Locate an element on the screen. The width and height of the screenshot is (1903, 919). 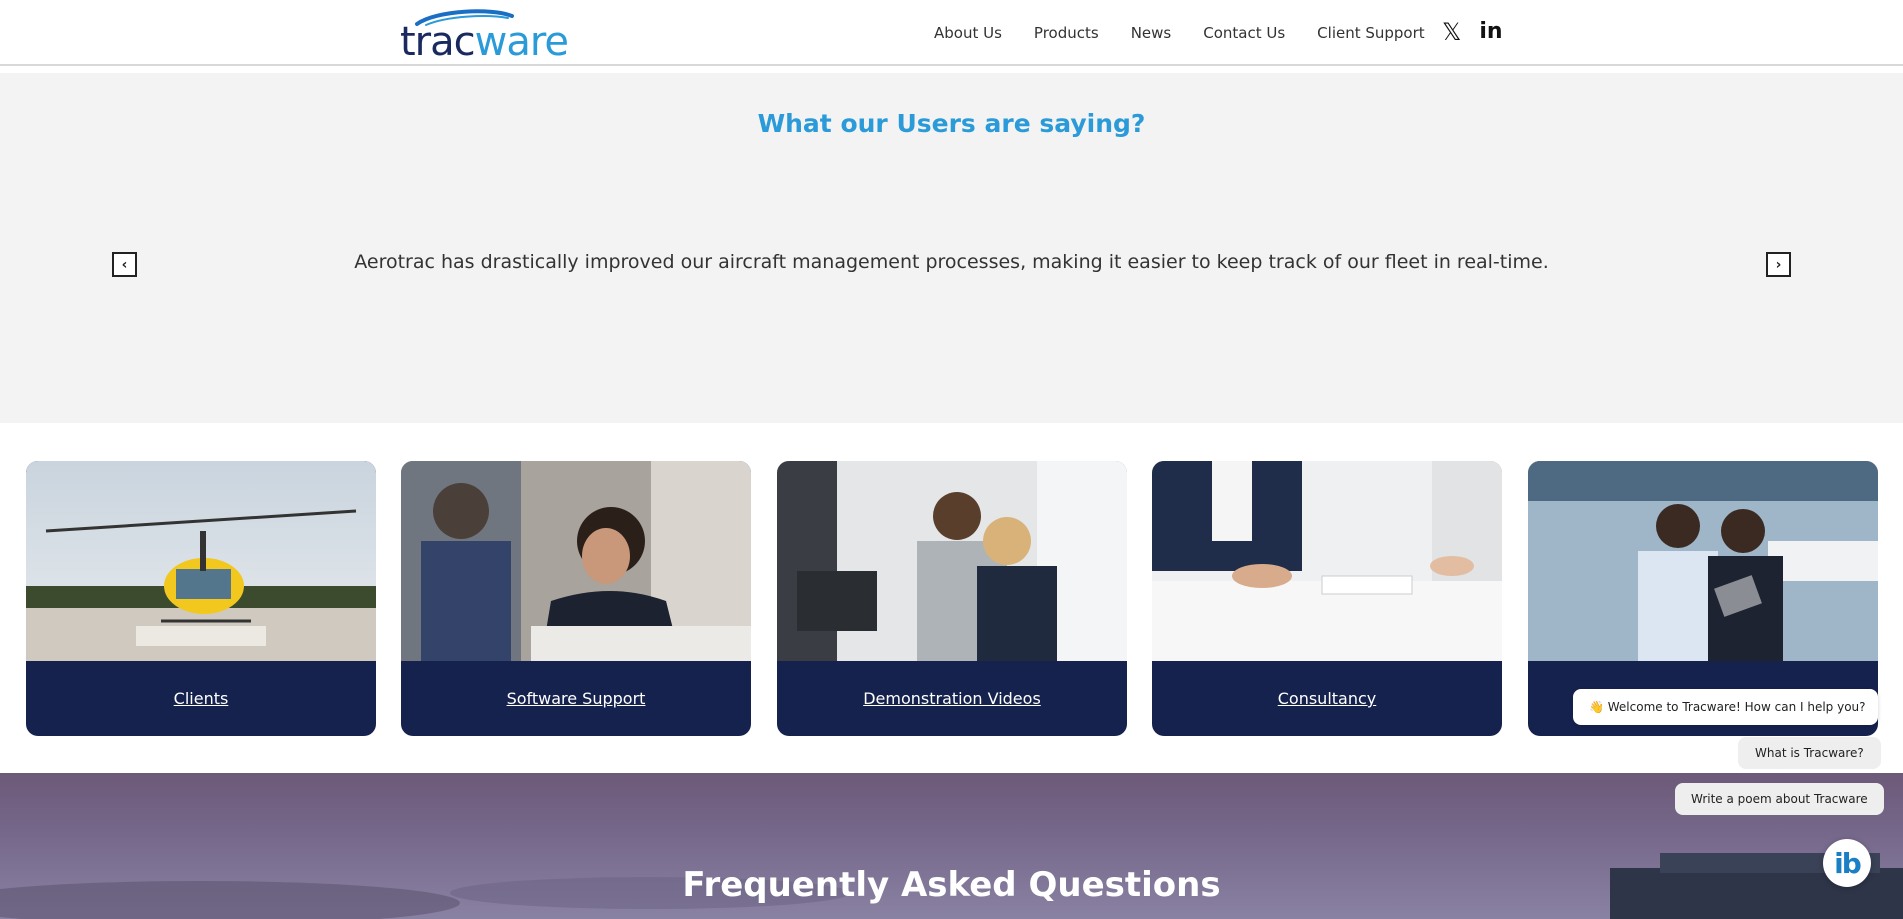
card-consultancy: Consultancy is located at coordinates (1327, 598).